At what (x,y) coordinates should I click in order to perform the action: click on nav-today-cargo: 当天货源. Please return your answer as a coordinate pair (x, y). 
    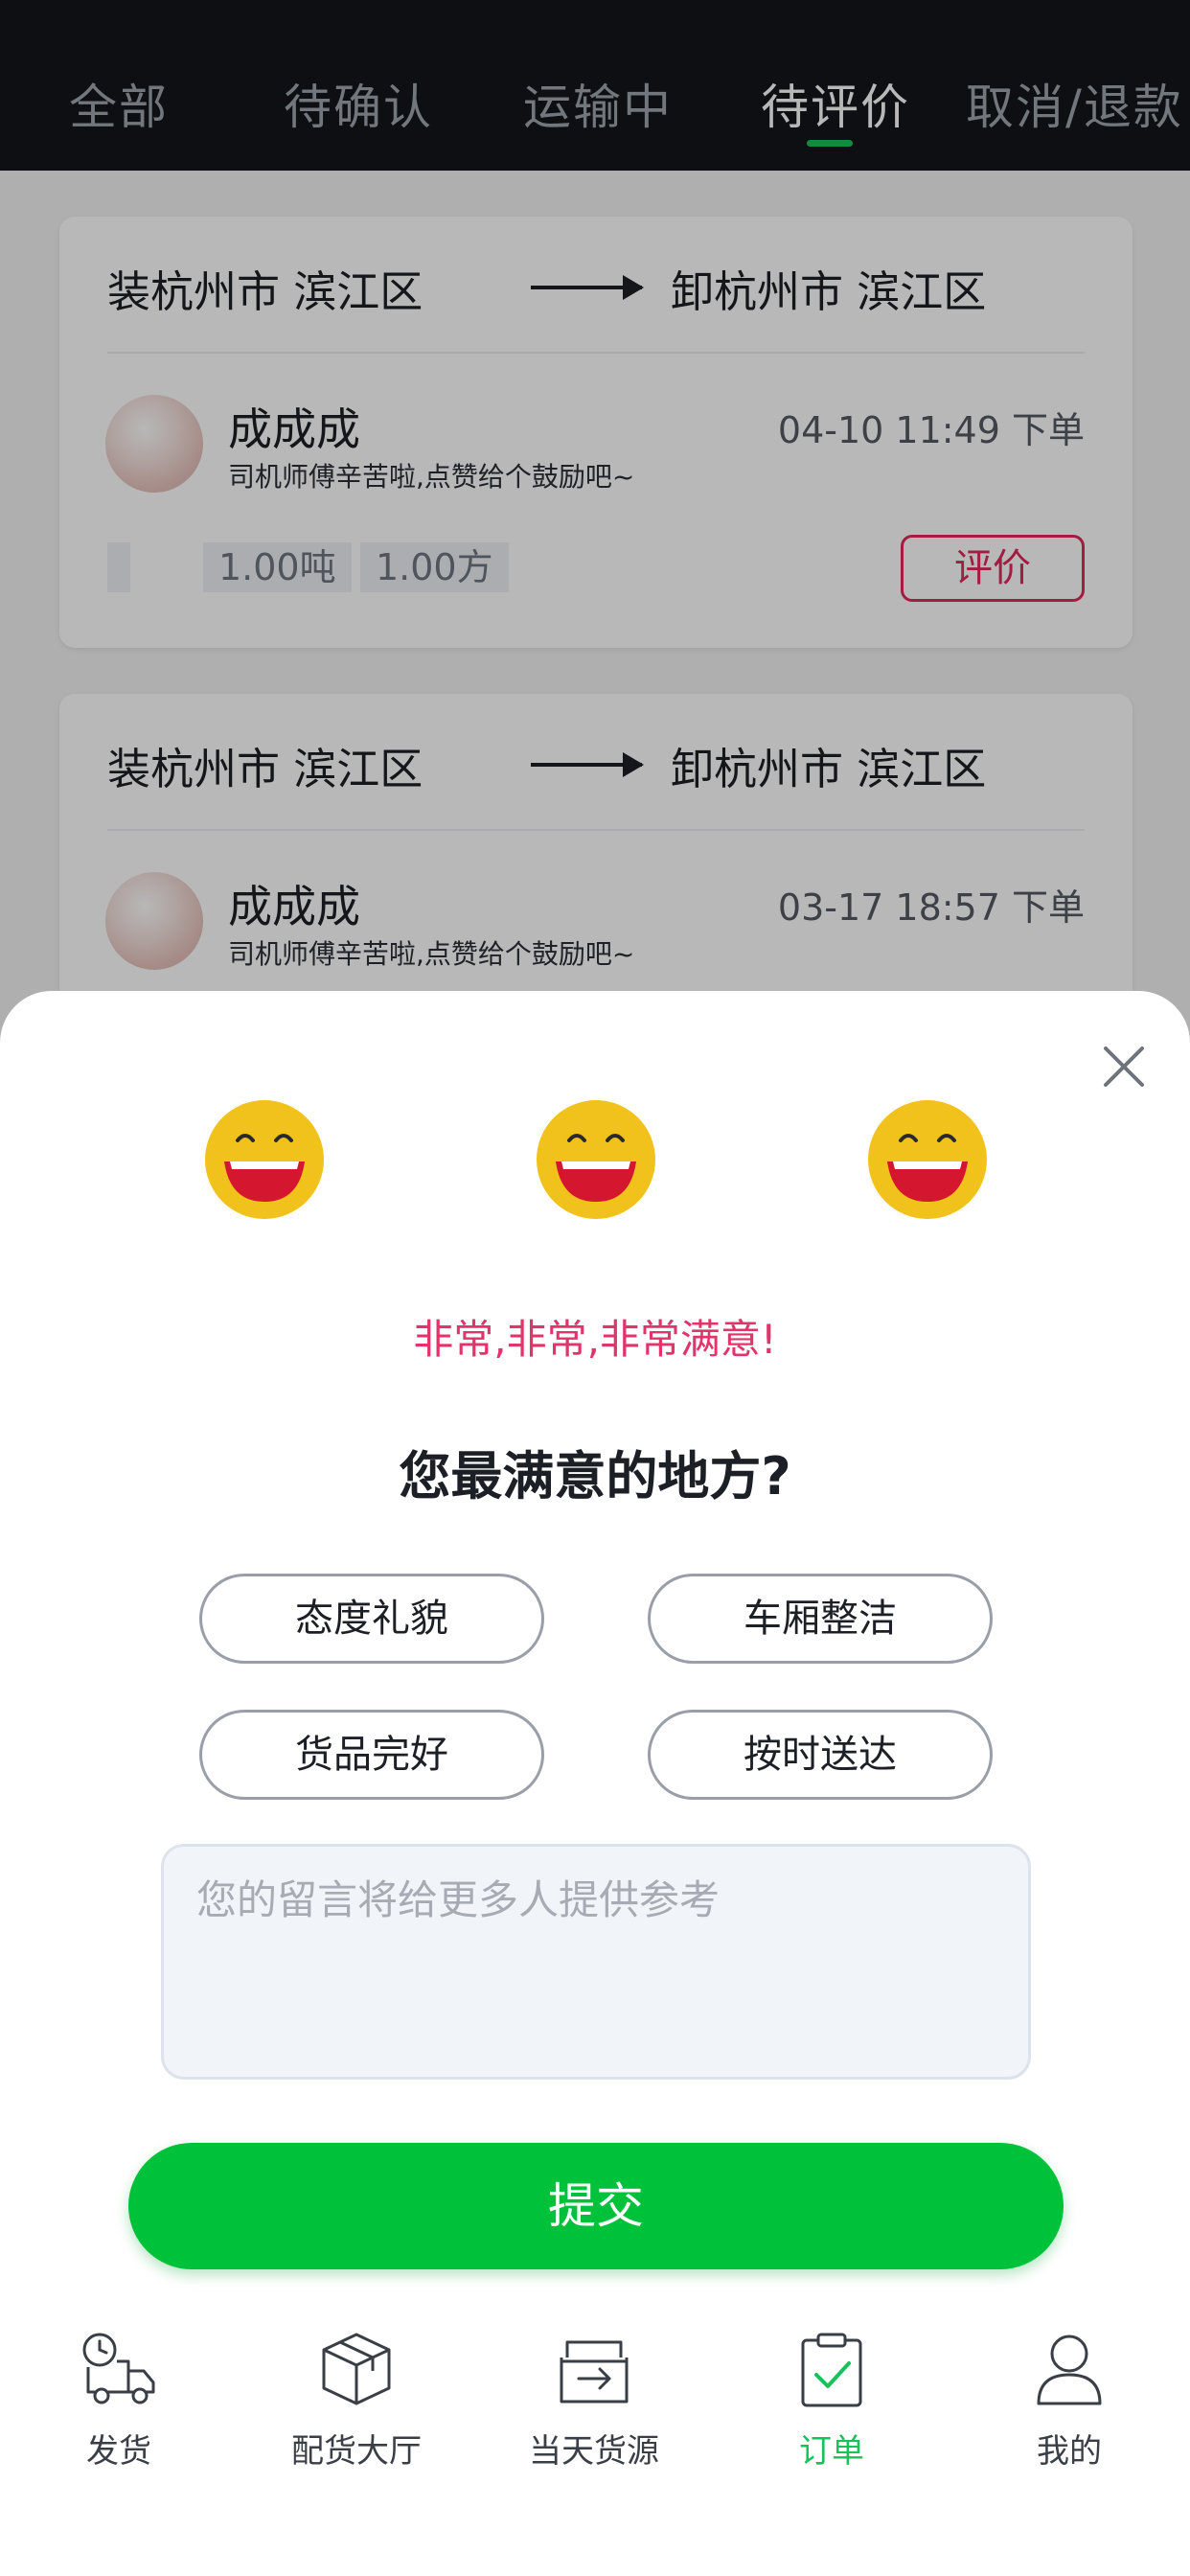
    Looking at the image, I should click on (594, 2400).